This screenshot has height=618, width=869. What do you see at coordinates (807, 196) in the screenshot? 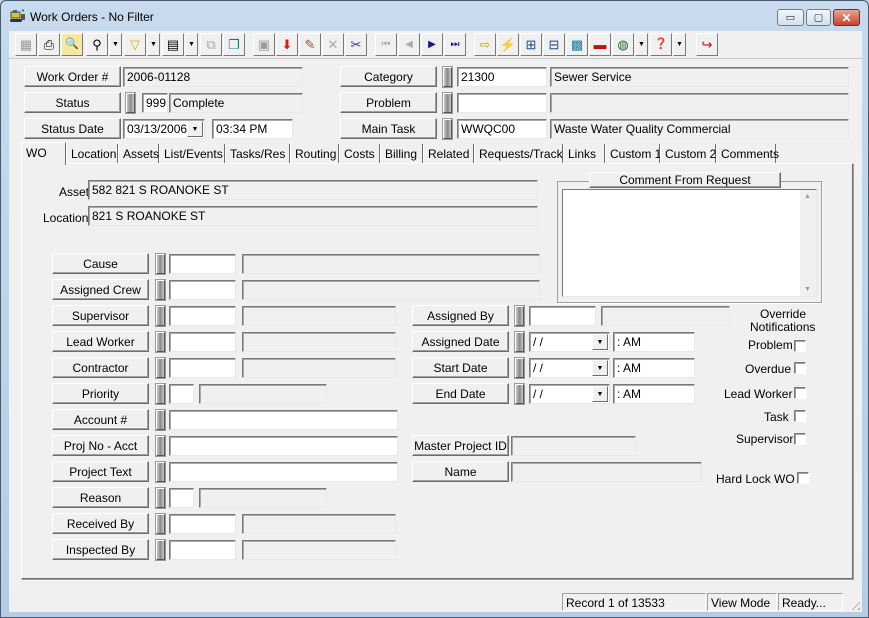
I see `scroll-up-icon: ▲` at bounding box center [807, 196].